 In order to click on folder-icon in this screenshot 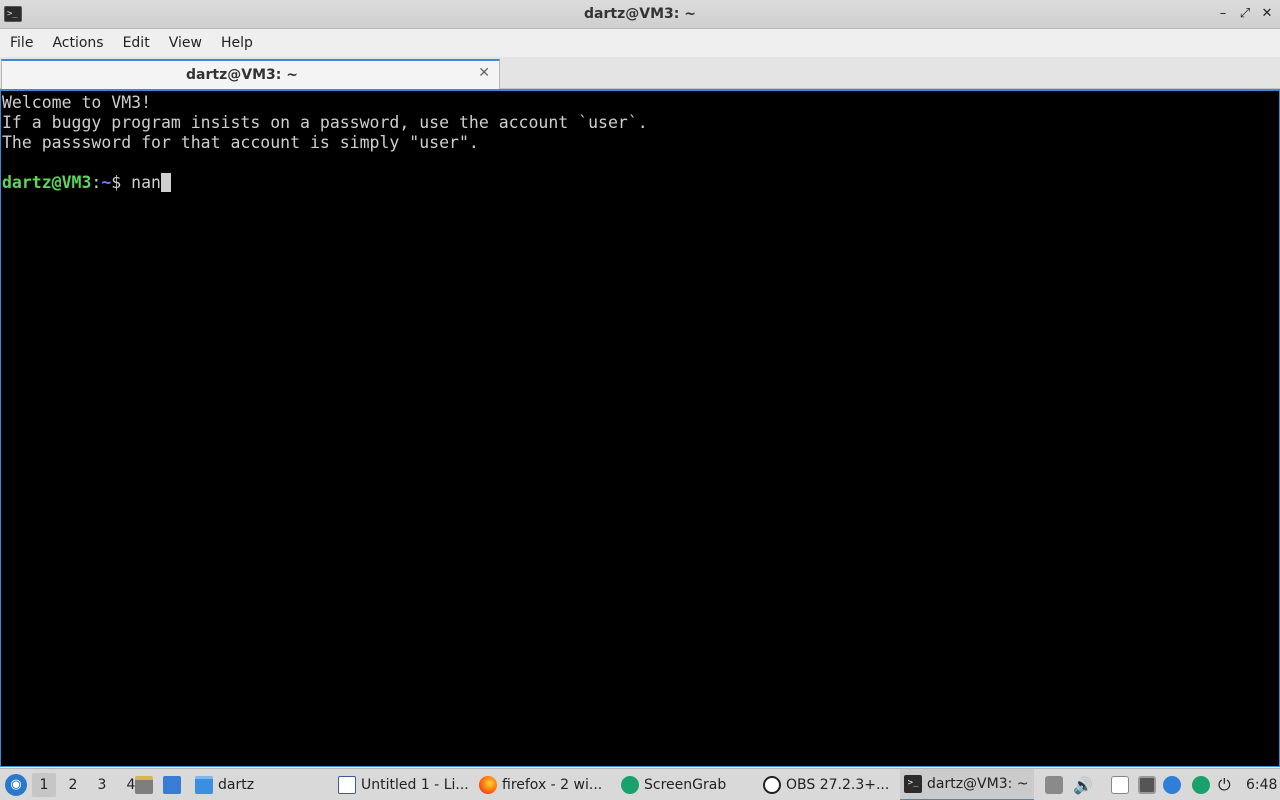, I will do `click(204, 785)`.